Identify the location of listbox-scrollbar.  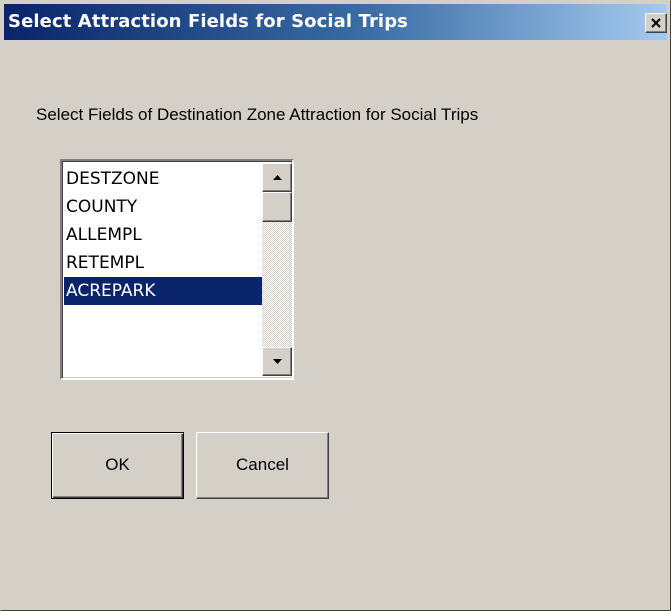
(277, 269).